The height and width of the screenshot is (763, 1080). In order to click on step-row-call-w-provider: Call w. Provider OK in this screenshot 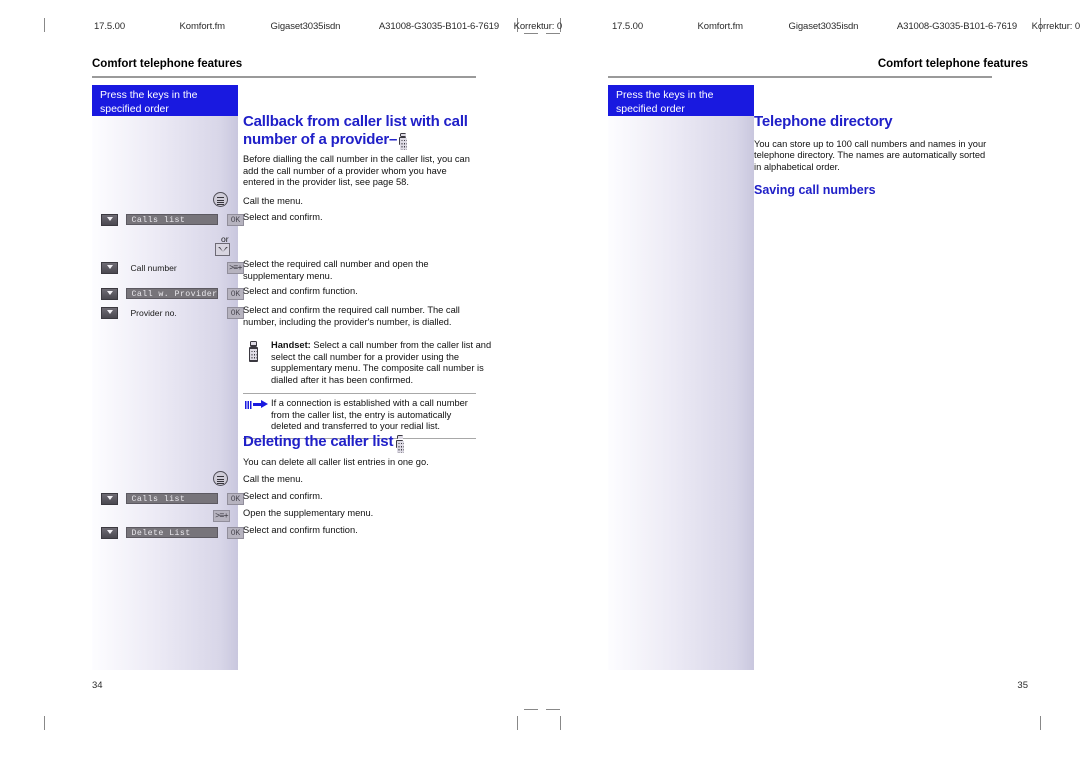, I will do `click(172, 294)`.